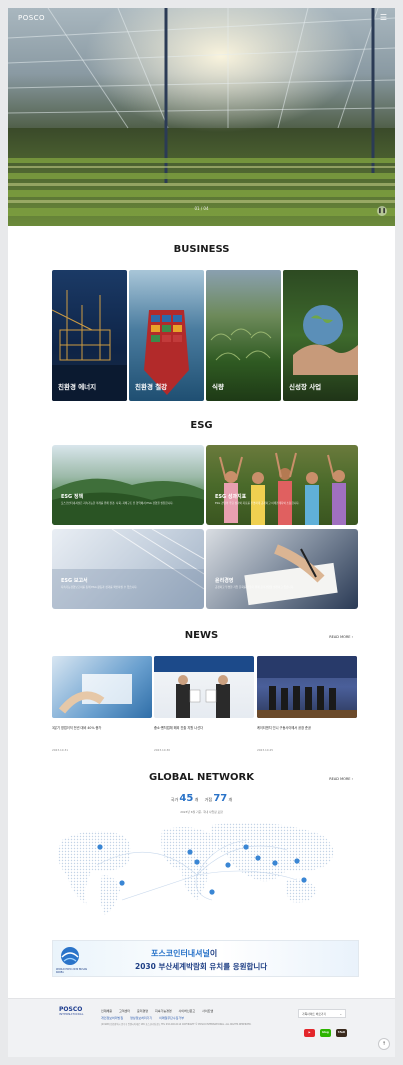 The width and height of the screenshot is (403, 1065). Describe the element at coordinates (95, 694) in the screenshot. I see `document-hand-image` at that location.